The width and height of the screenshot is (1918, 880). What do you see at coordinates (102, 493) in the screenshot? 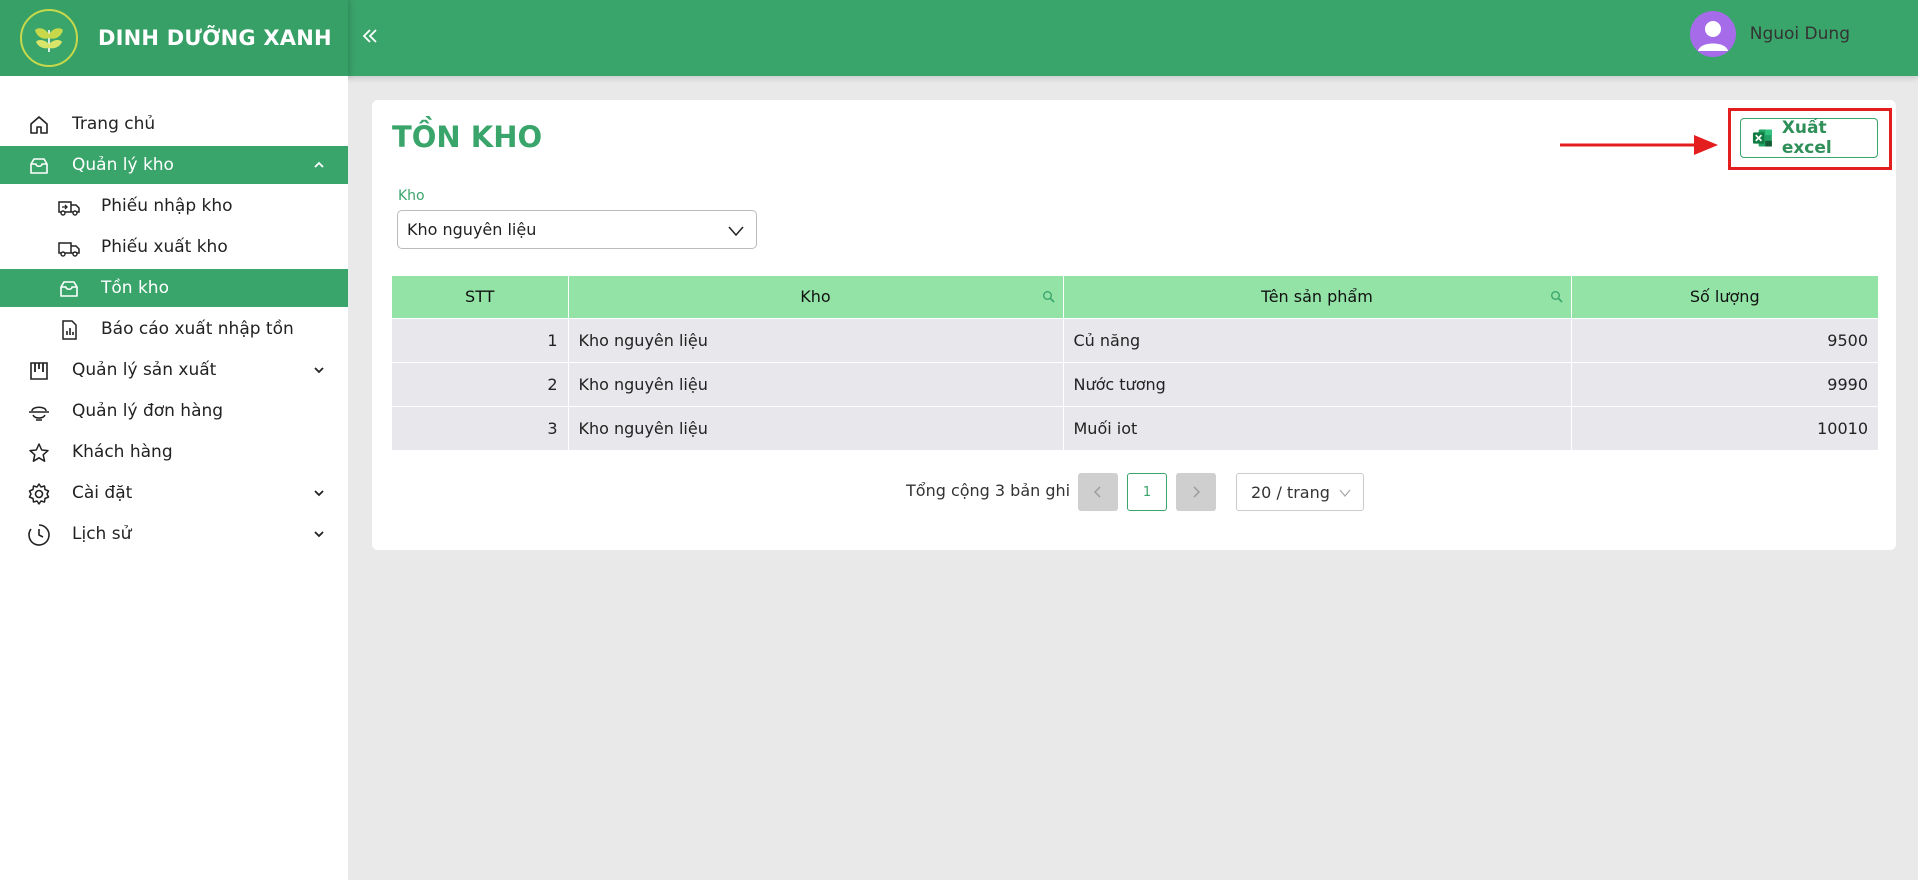
I see `sidebar-item-label: Cài đặt` at bounding box center [102, 493].